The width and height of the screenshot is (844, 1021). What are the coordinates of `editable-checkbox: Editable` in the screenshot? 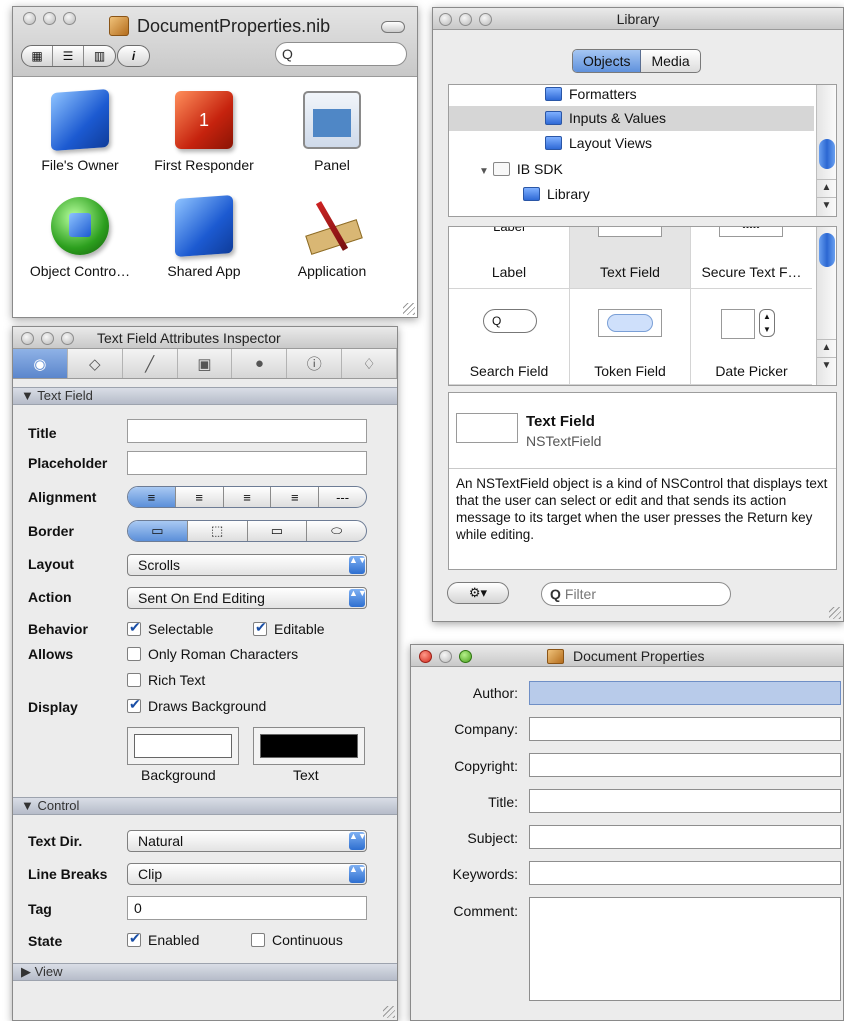 It's located at (289, 628).